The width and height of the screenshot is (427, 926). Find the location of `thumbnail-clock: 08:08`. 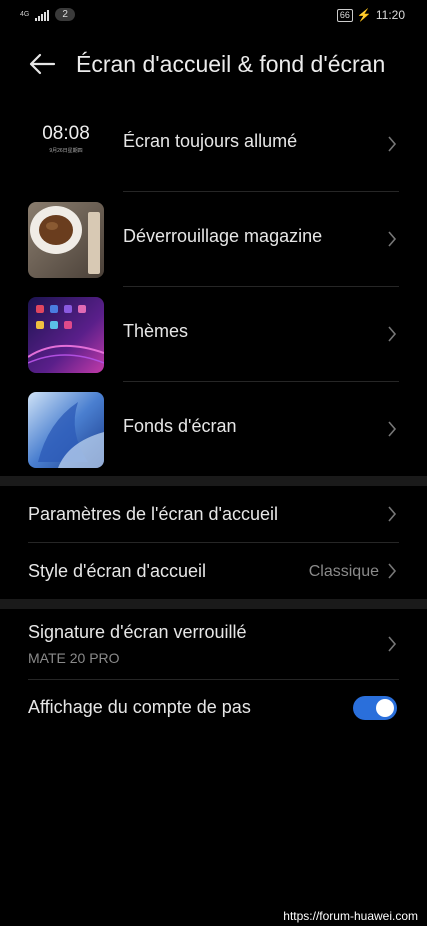

thumbnail-clock: 08:08 is located at coordinates (66, 133).